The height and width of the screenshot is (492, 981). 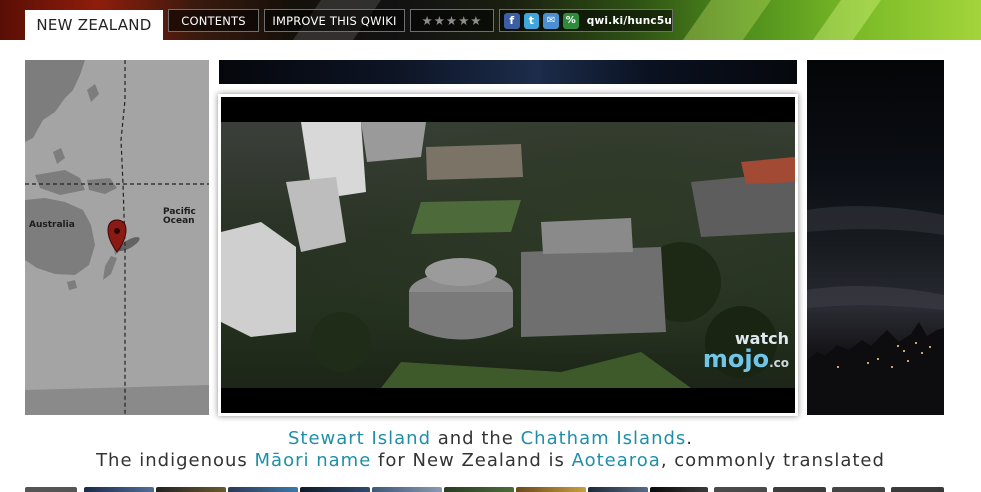 I want to click on improve-qwiki-label: IMPROVE THIS QWIKI, so click(x=334, y=20).